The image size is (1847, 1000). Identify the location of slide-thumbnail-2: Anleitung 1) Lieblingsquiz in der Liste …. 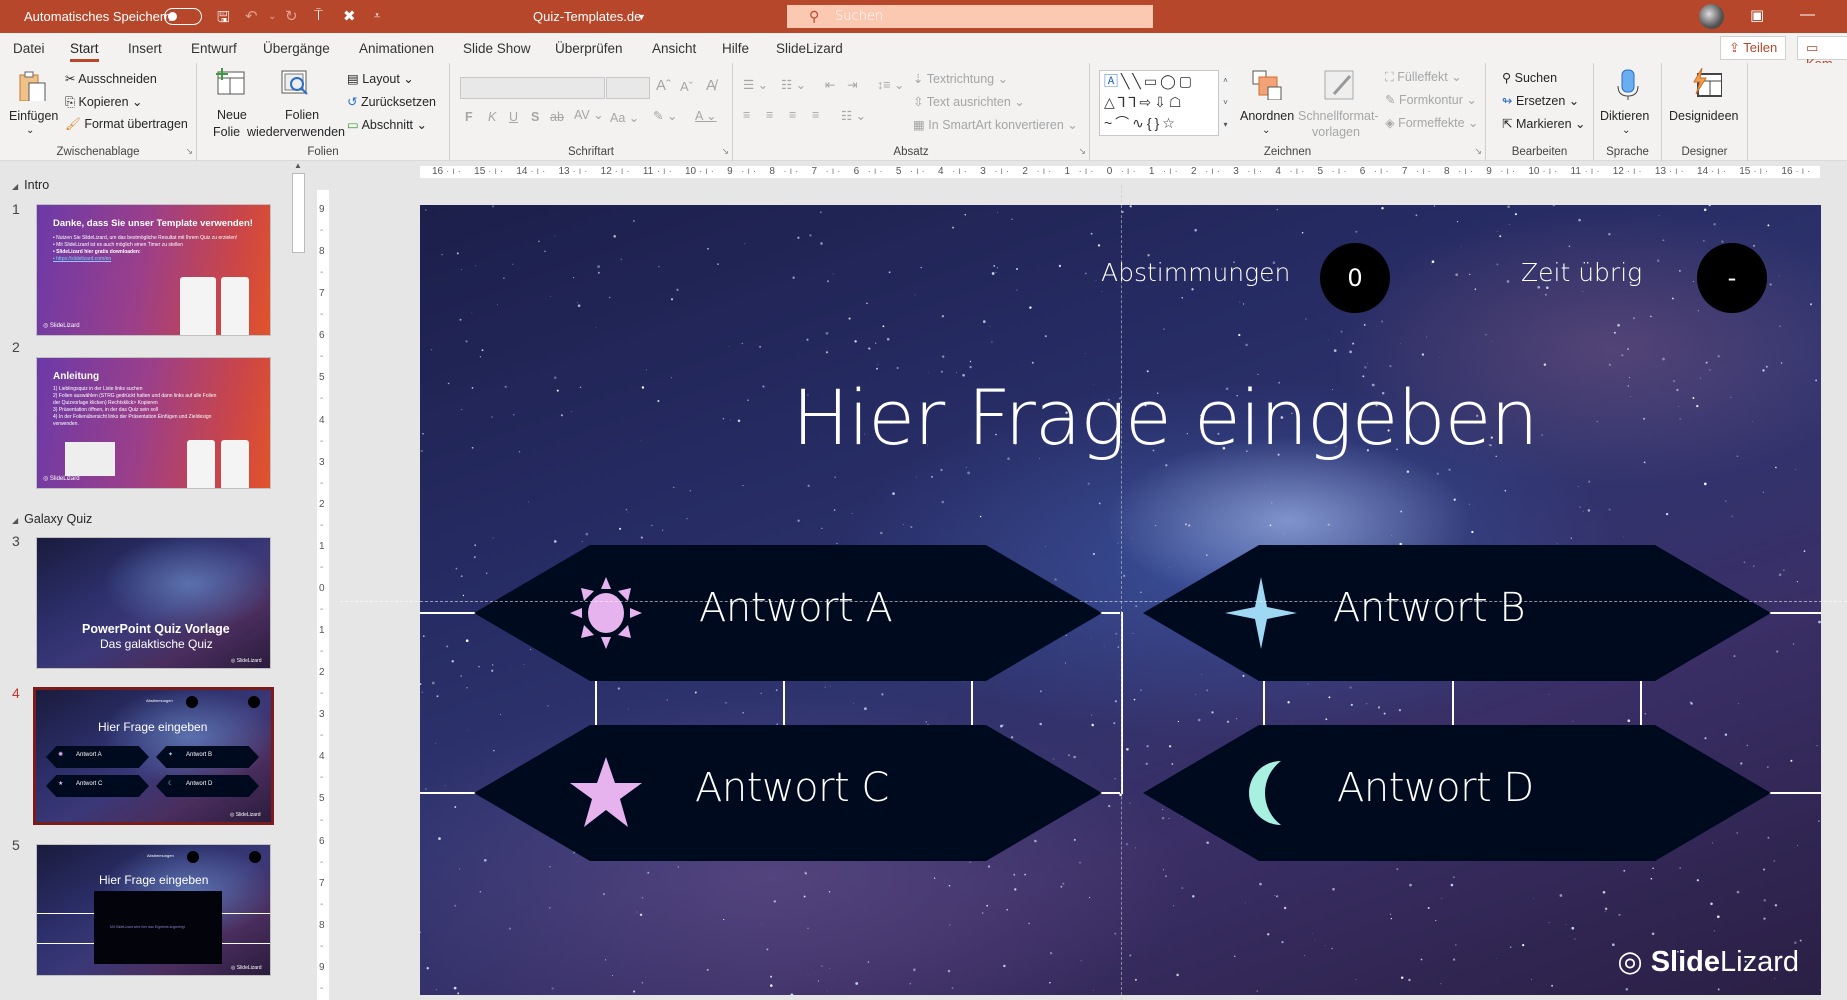
(153, 423).